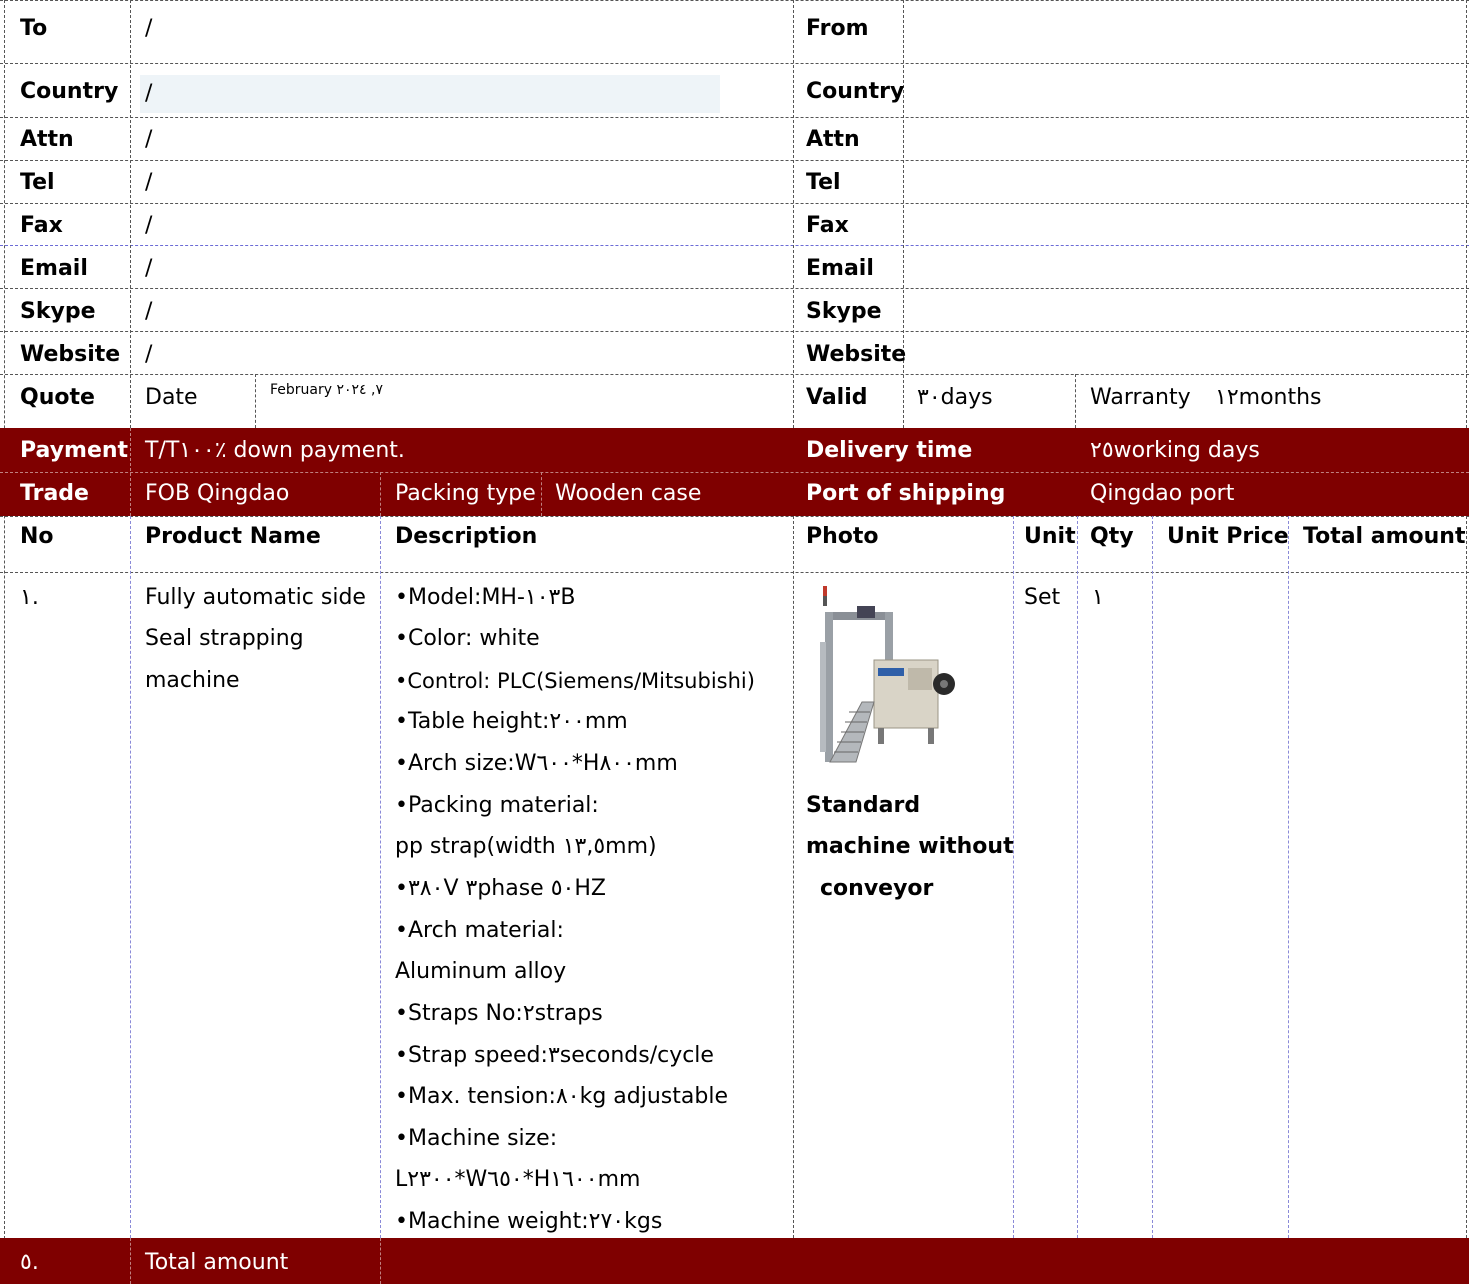 Image resolution: width=1469 pixels, height=1284 pixels. What do you see at coordinates (855, 91) in the screenshot?
I see `from-country-label: Country` at bounding box center [855, 91].